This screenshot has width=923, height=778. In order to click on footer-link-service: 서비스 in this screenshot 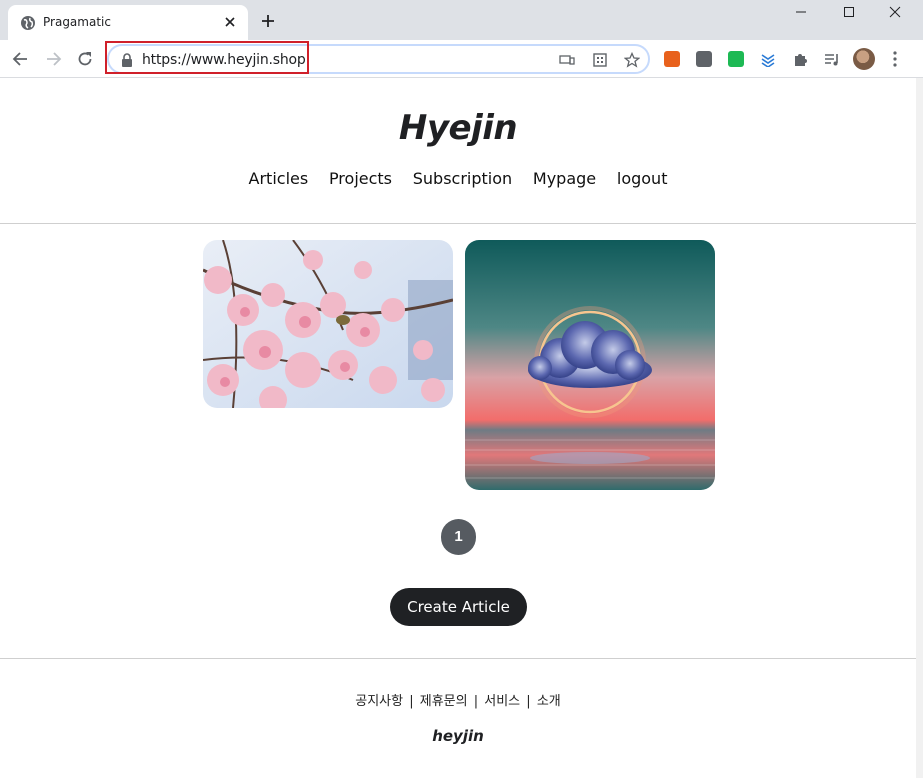, I will do `click(502, 701)`.